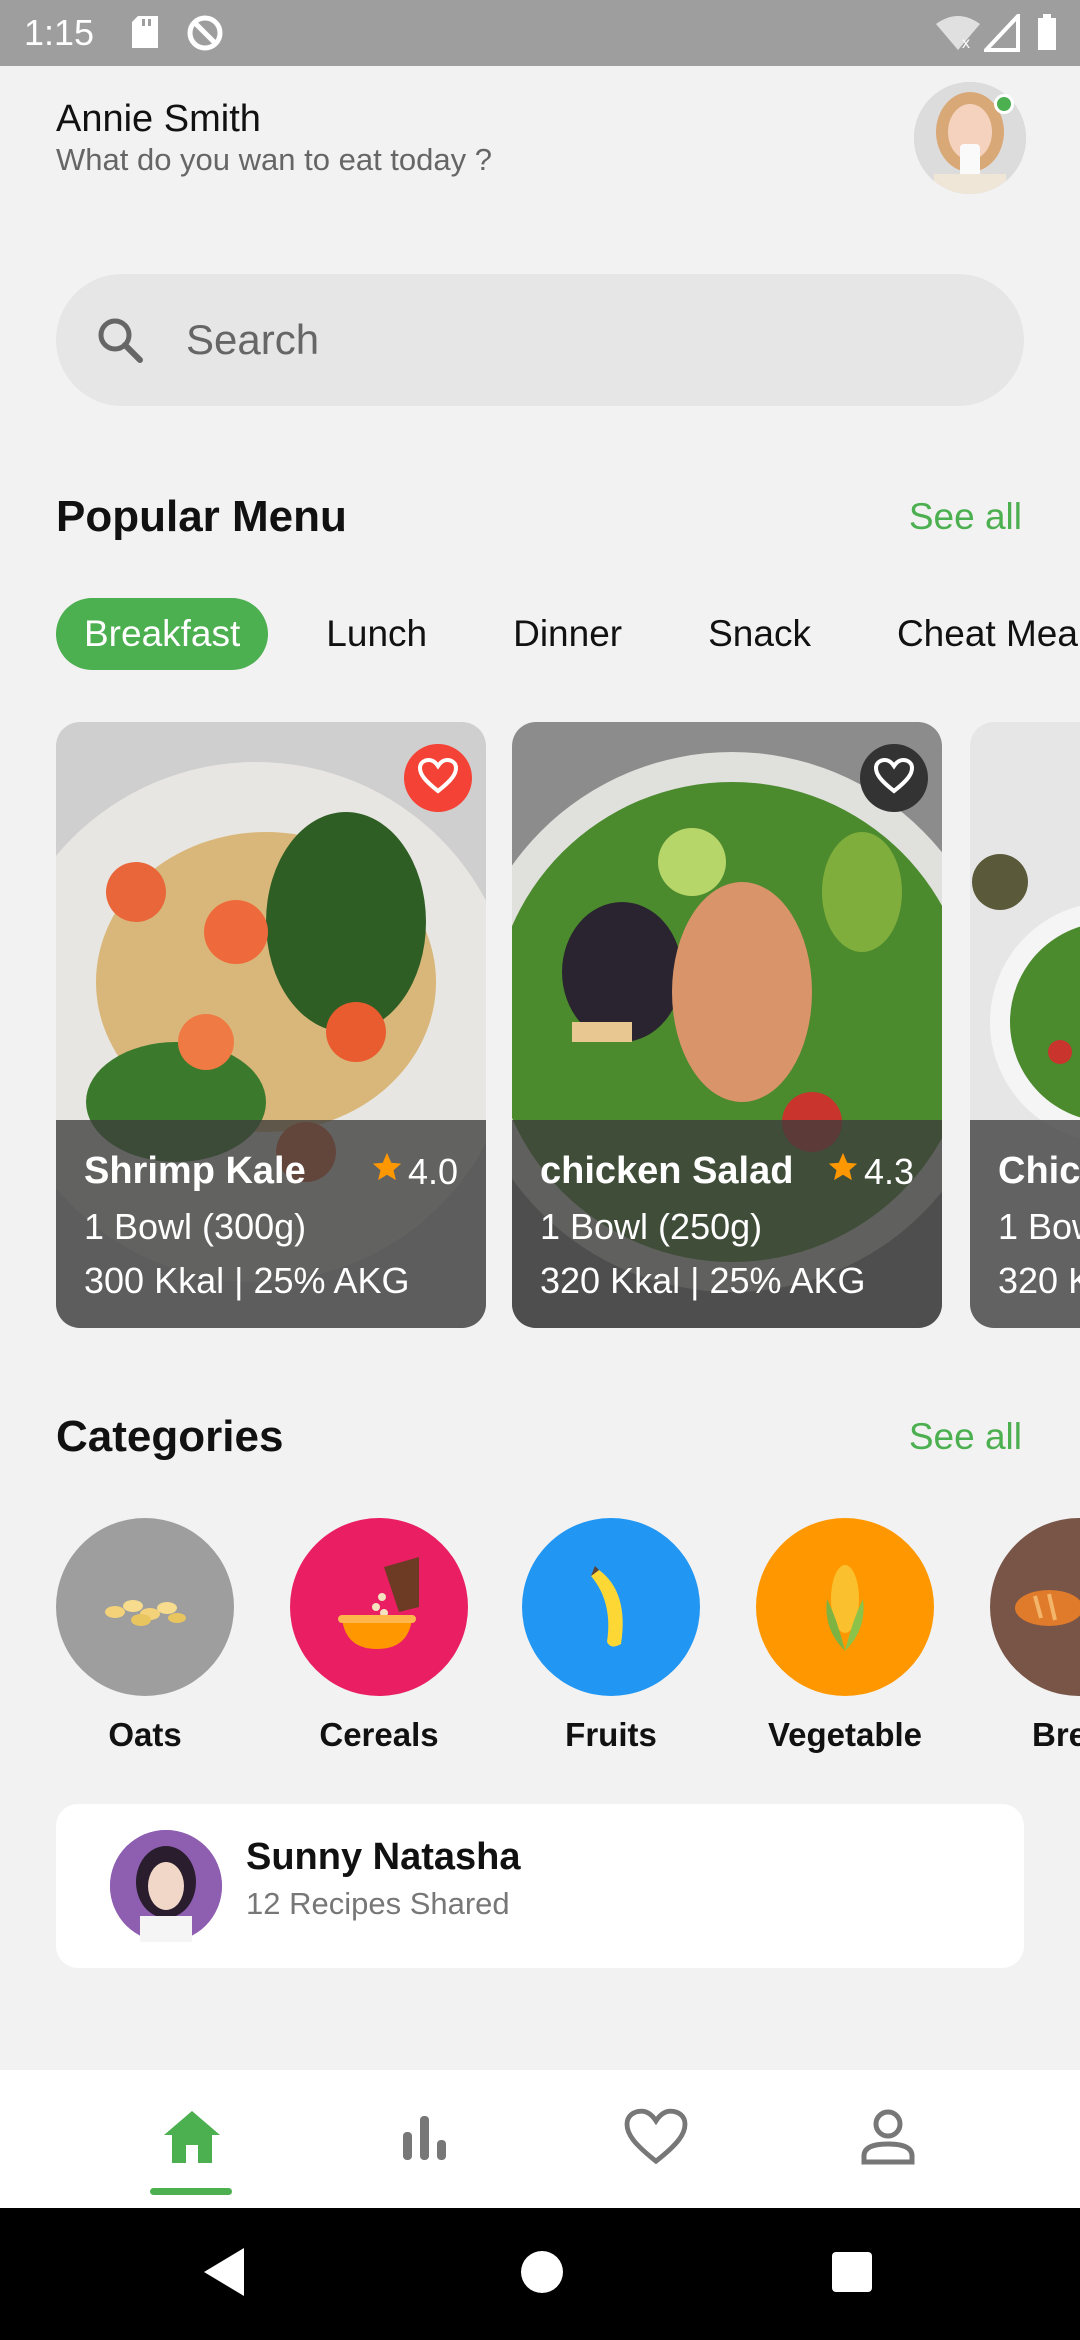  I want to click on category-label: Fruits, so click(611, 1734).